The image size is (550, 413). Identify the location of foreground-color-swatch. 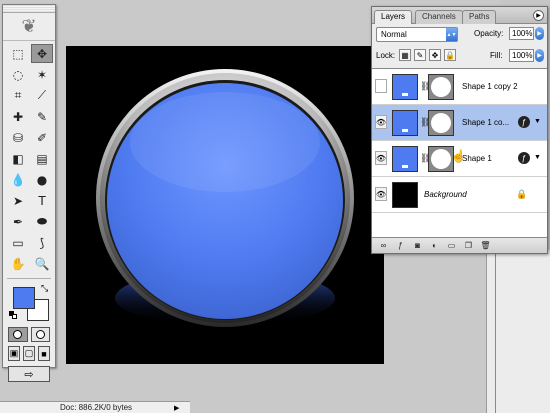
(24, 298).